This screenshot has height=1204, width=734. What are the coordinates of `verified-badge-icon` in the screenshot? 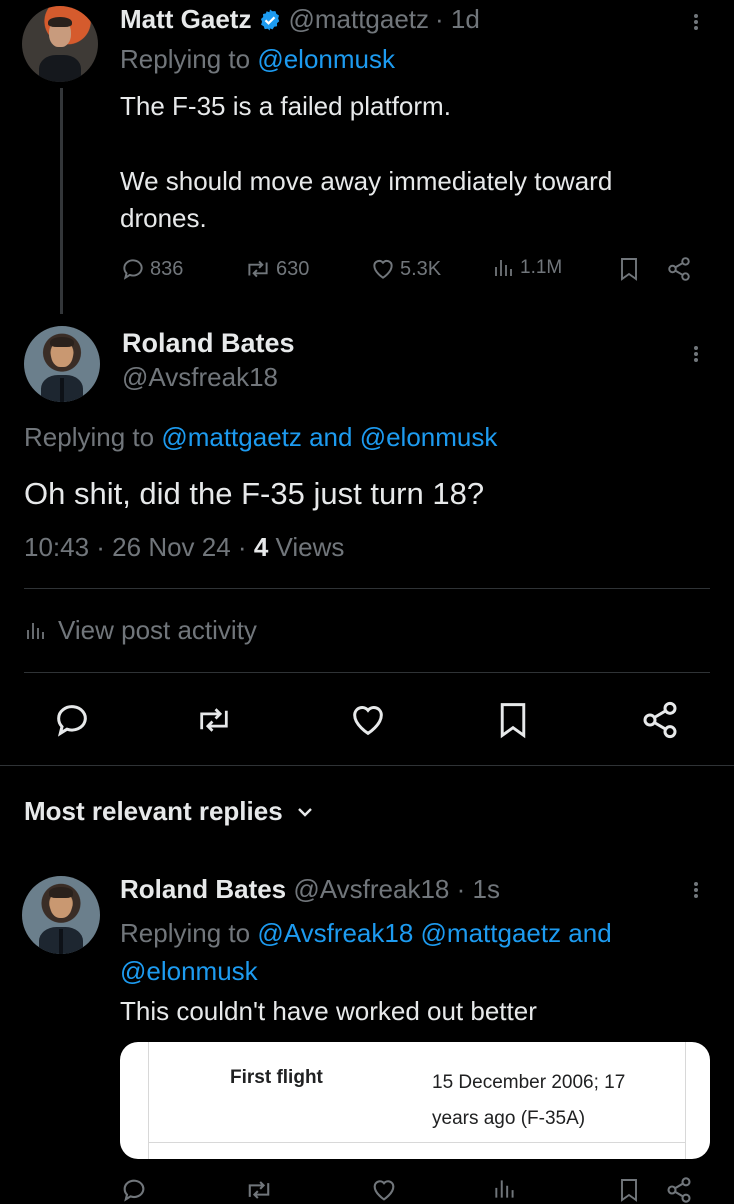 It's located at (270, 20).